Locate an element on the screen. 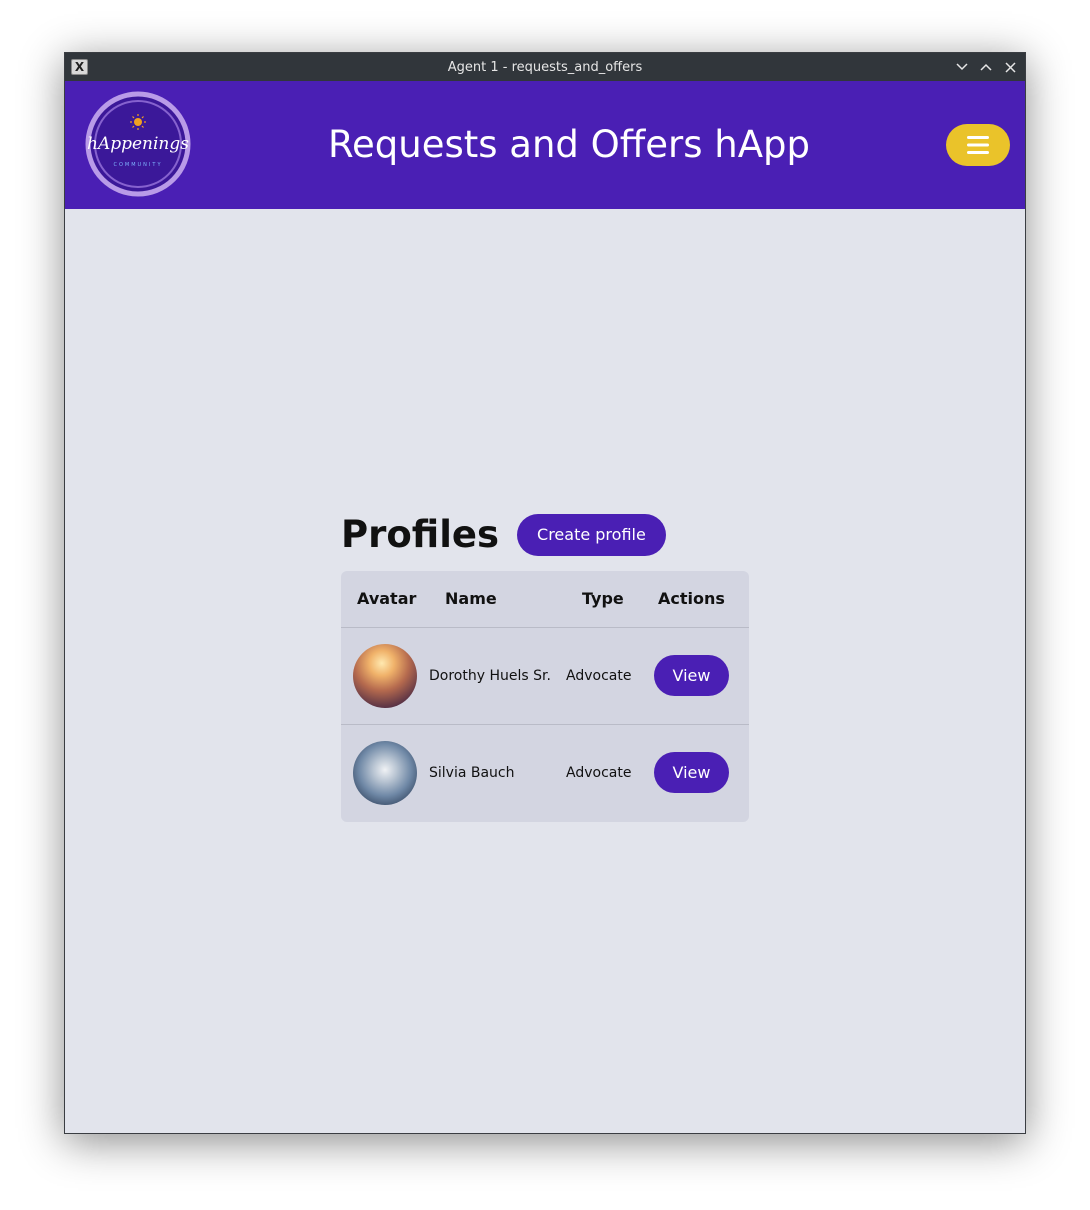 The width and height of the screenshot is (1090, 1210). window-title: Agent 1 - requests_and_offers is located at coordinates (545, 67).